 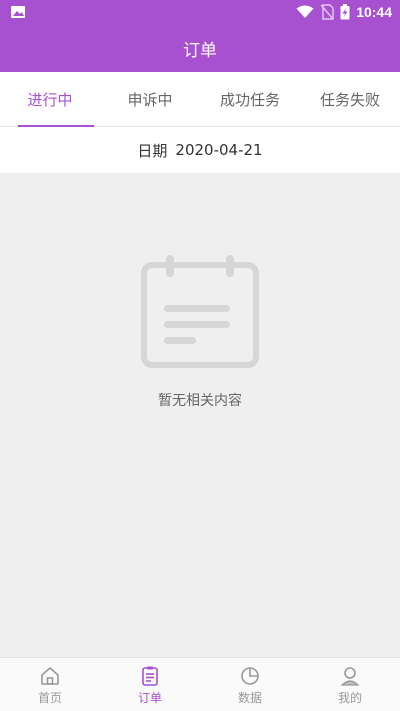 What do you see at coordinates (350, 676) in the screenshot?
I see `user-icon` at bounding box center [350, 676].